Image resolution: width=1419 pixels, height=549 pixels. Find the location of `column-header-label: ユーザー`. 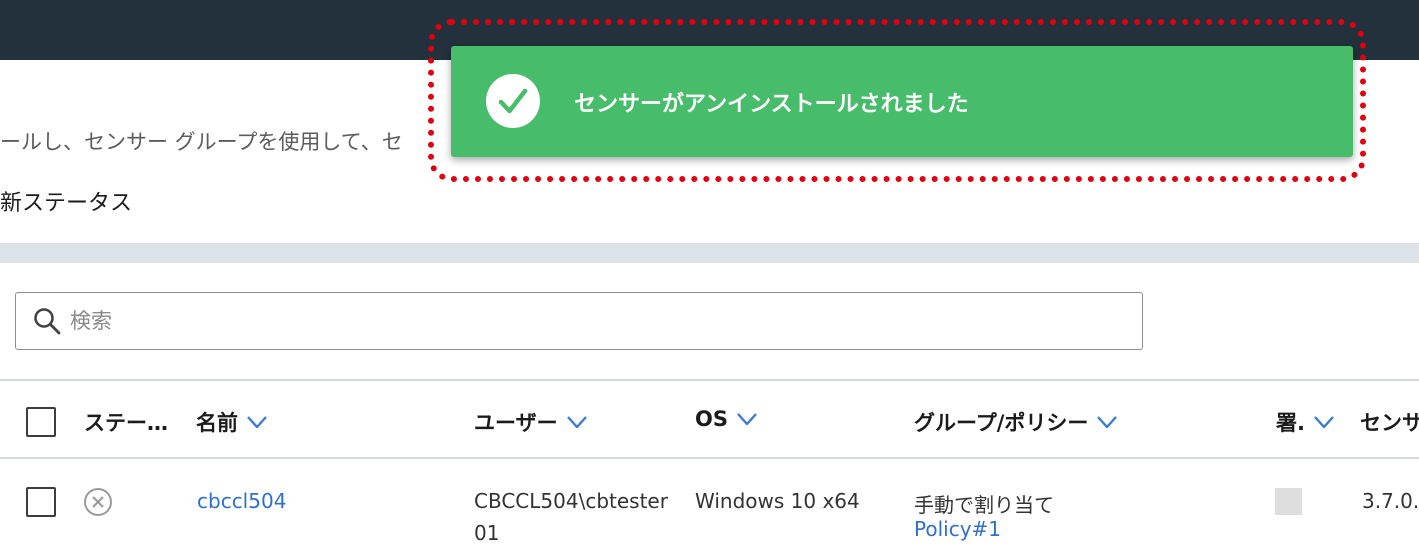

column-header-label: ユーザー is located at coordinates (516, 423).